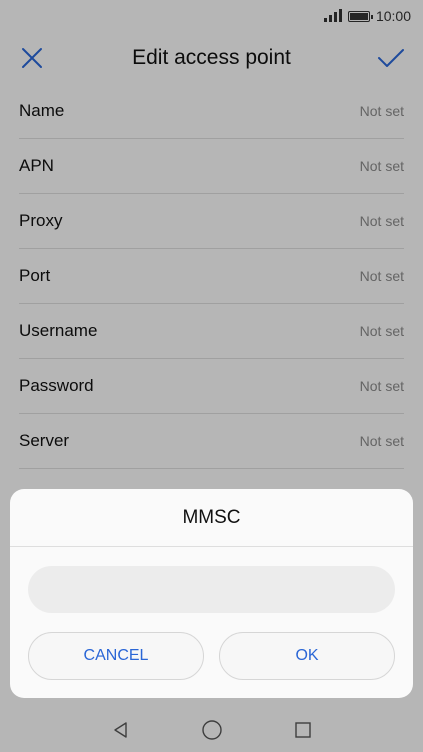 The height and width of the screenshot is (752, 423). I want to click on cancel-button: CANCEL, so click(116, 656).